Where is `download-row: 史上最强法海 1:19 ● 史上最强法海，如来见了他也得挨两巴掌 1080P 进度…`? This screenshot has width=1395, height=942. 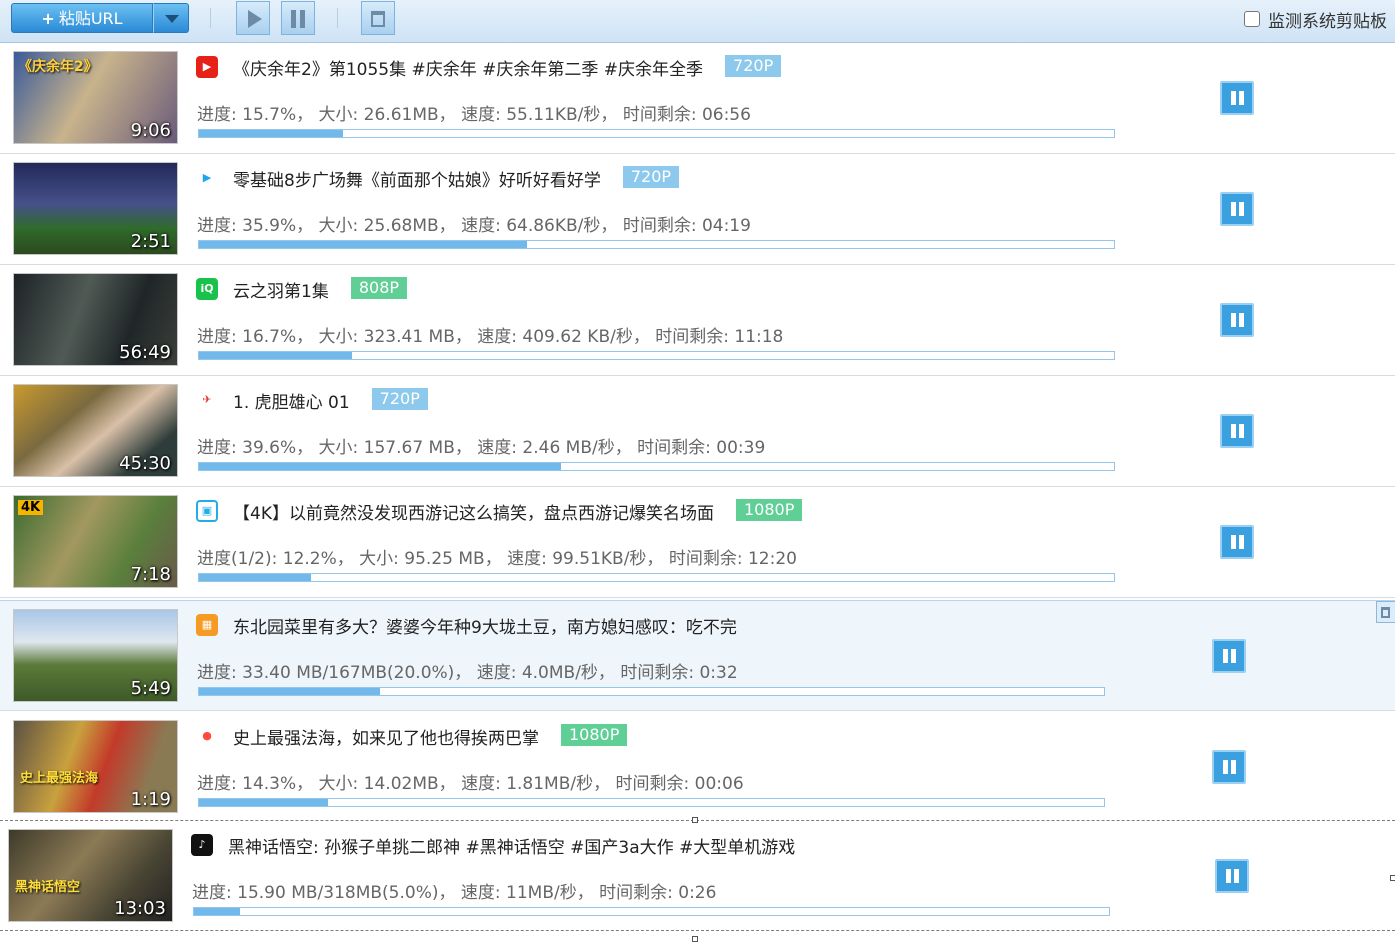
download-row: 史上最强法海 1:19 ● 史上最强法海，如来见了他也得挨两巴掌 1080P 进度… is located at coordinates (697, 767).